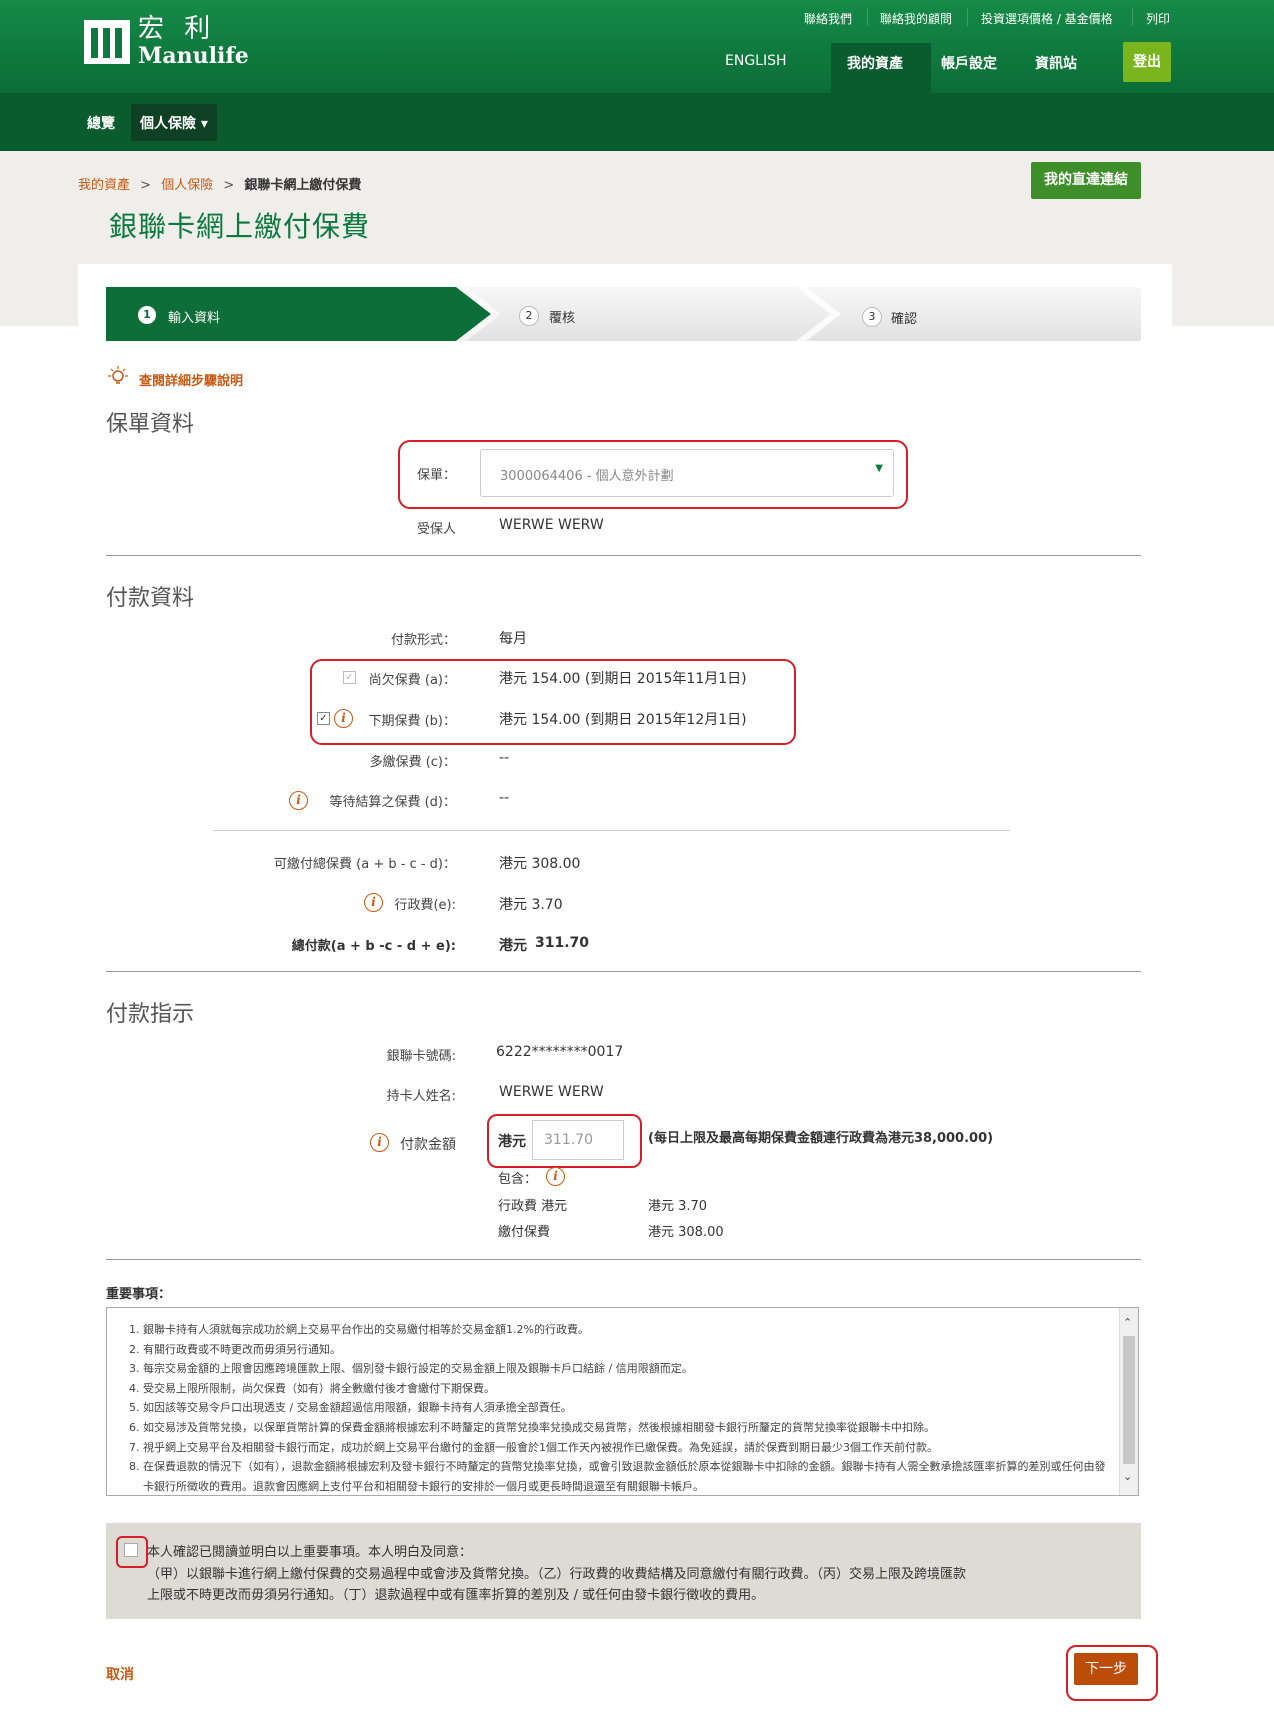 The image size is (1274, 1719). Describe the element at coordinates (879, 468) in the screenshot. I see `chevron-down-icon: ▼` at that location.